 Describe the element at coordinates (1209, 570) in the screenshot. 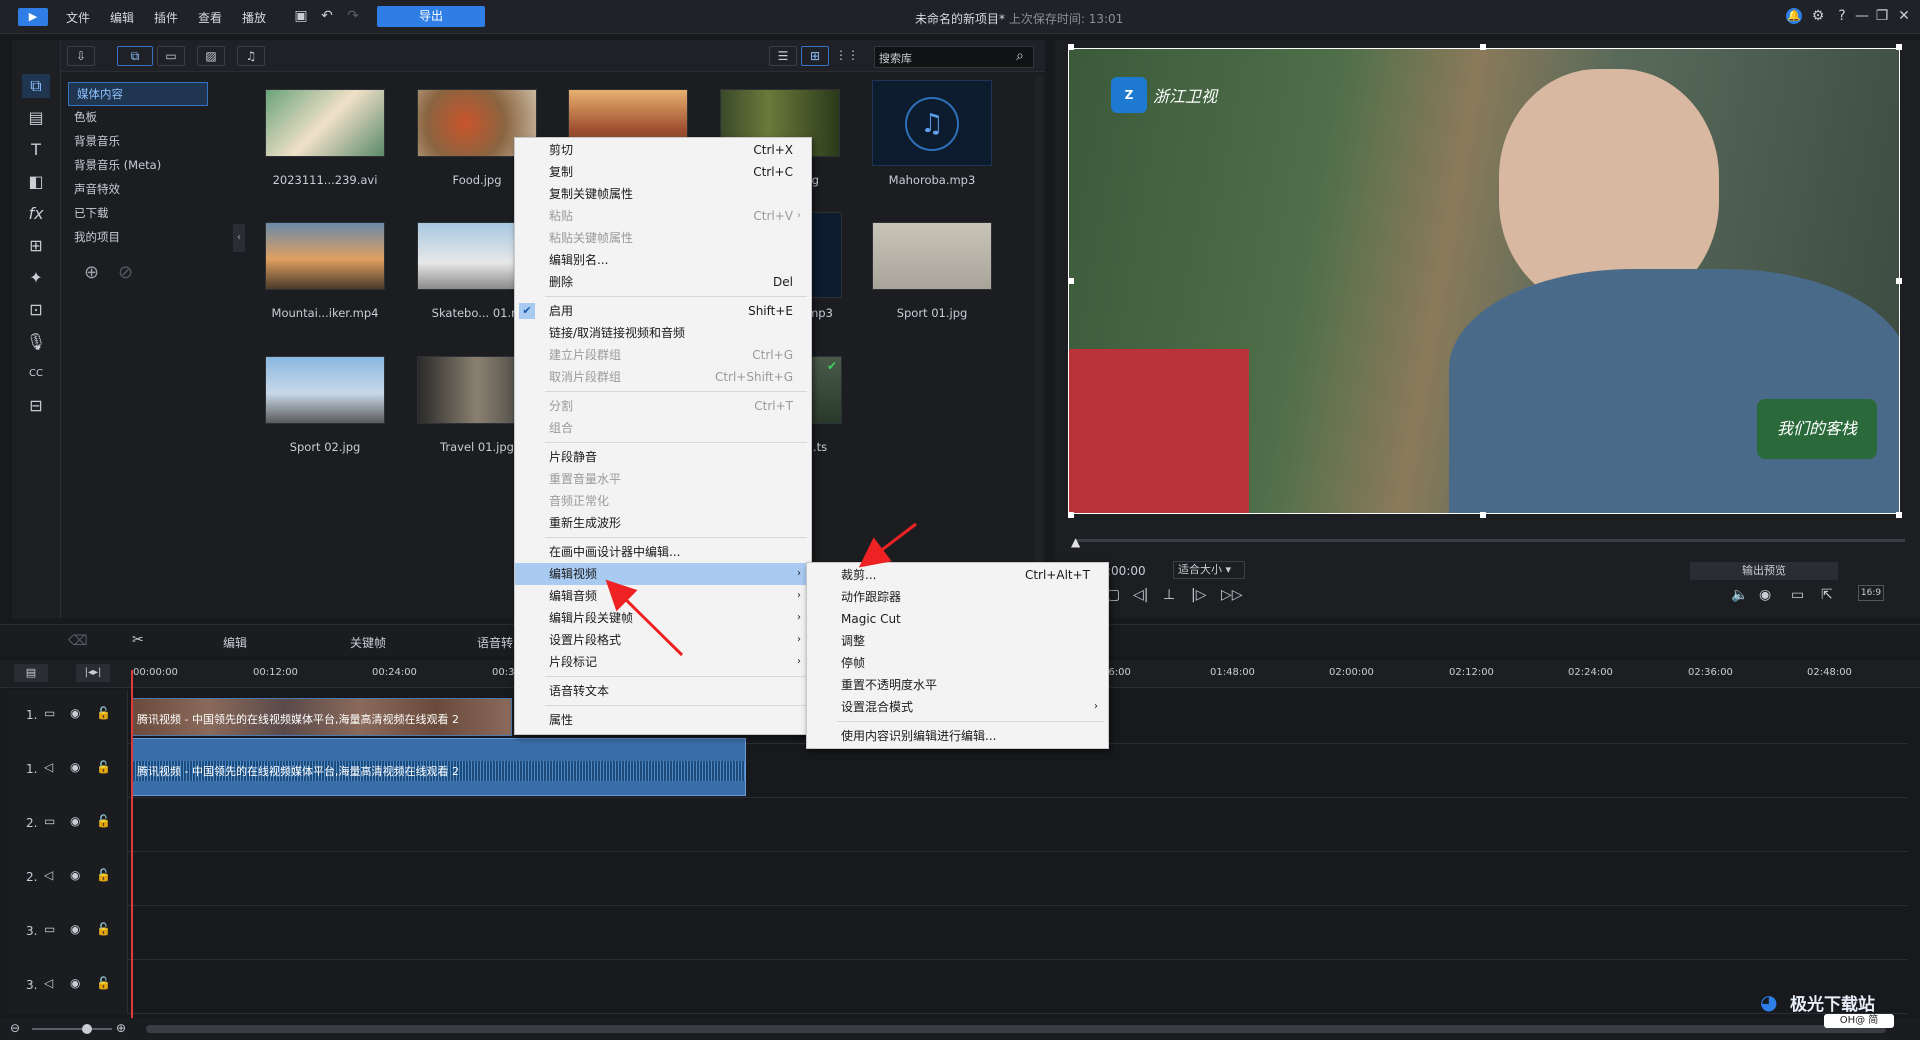

I see `fit-size-select: 适合大小 ▾` at that location.